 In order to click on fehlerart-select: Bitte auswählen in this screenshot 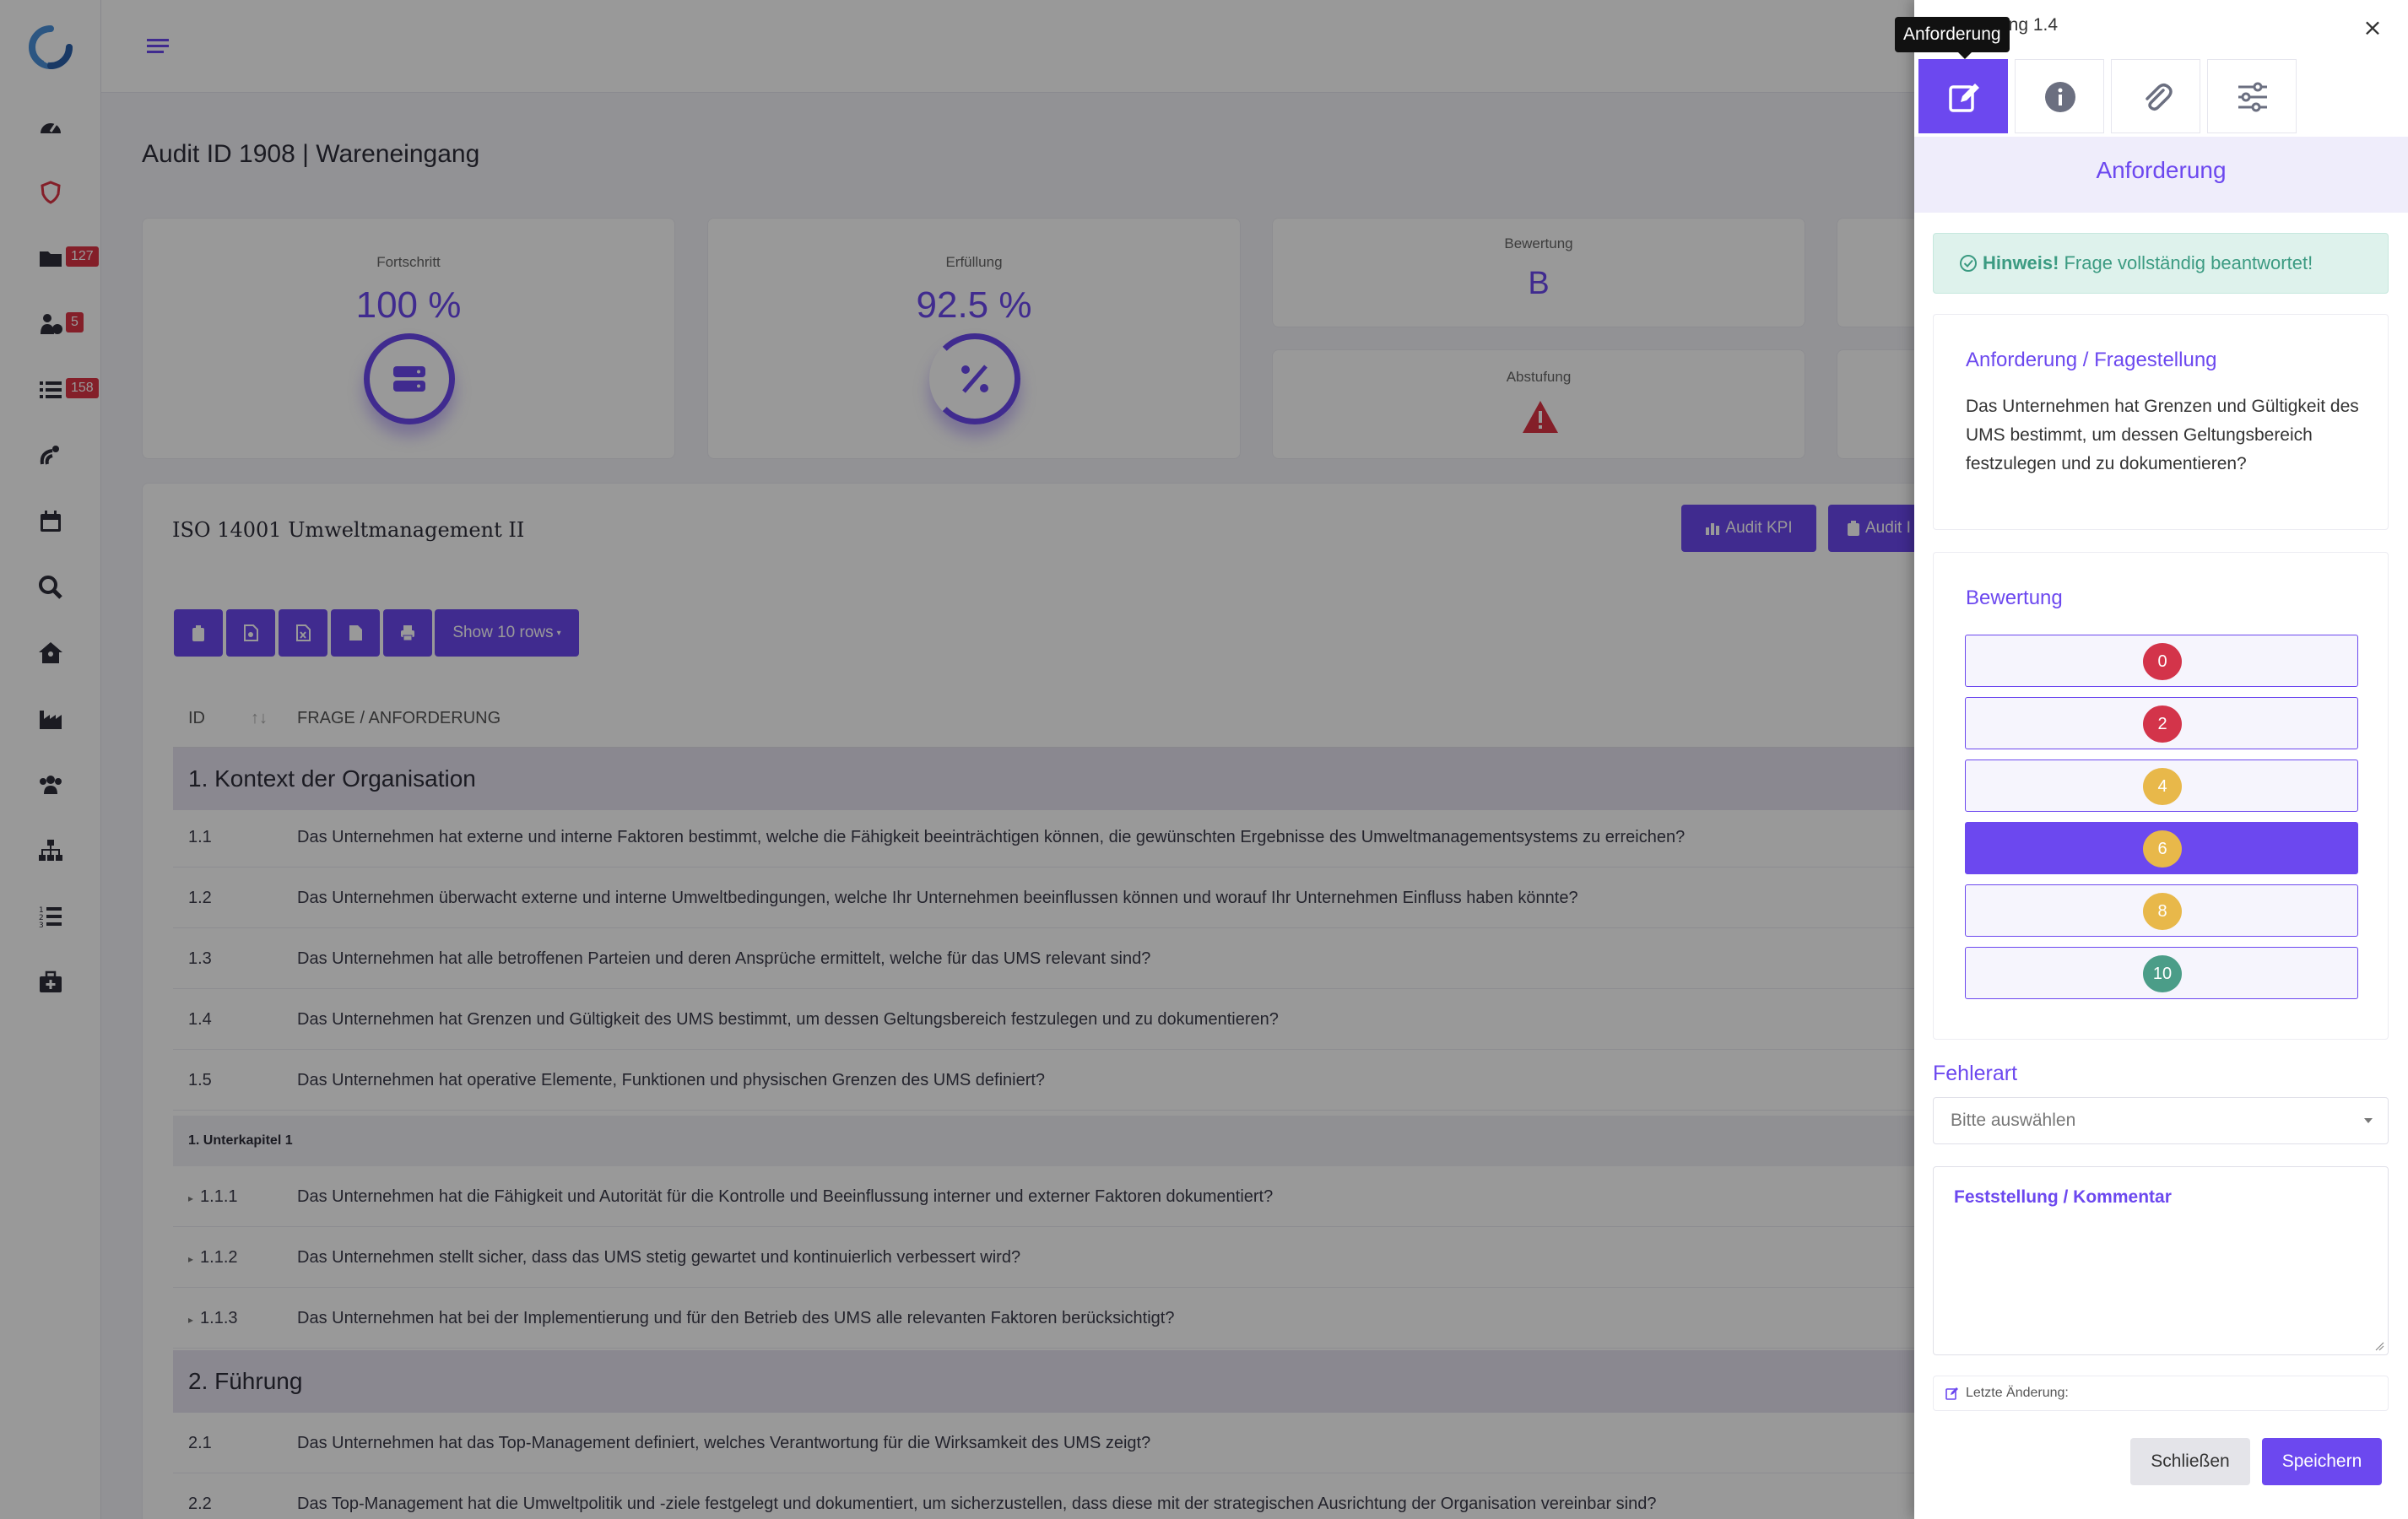, I will do `click(2161, 1120)`.